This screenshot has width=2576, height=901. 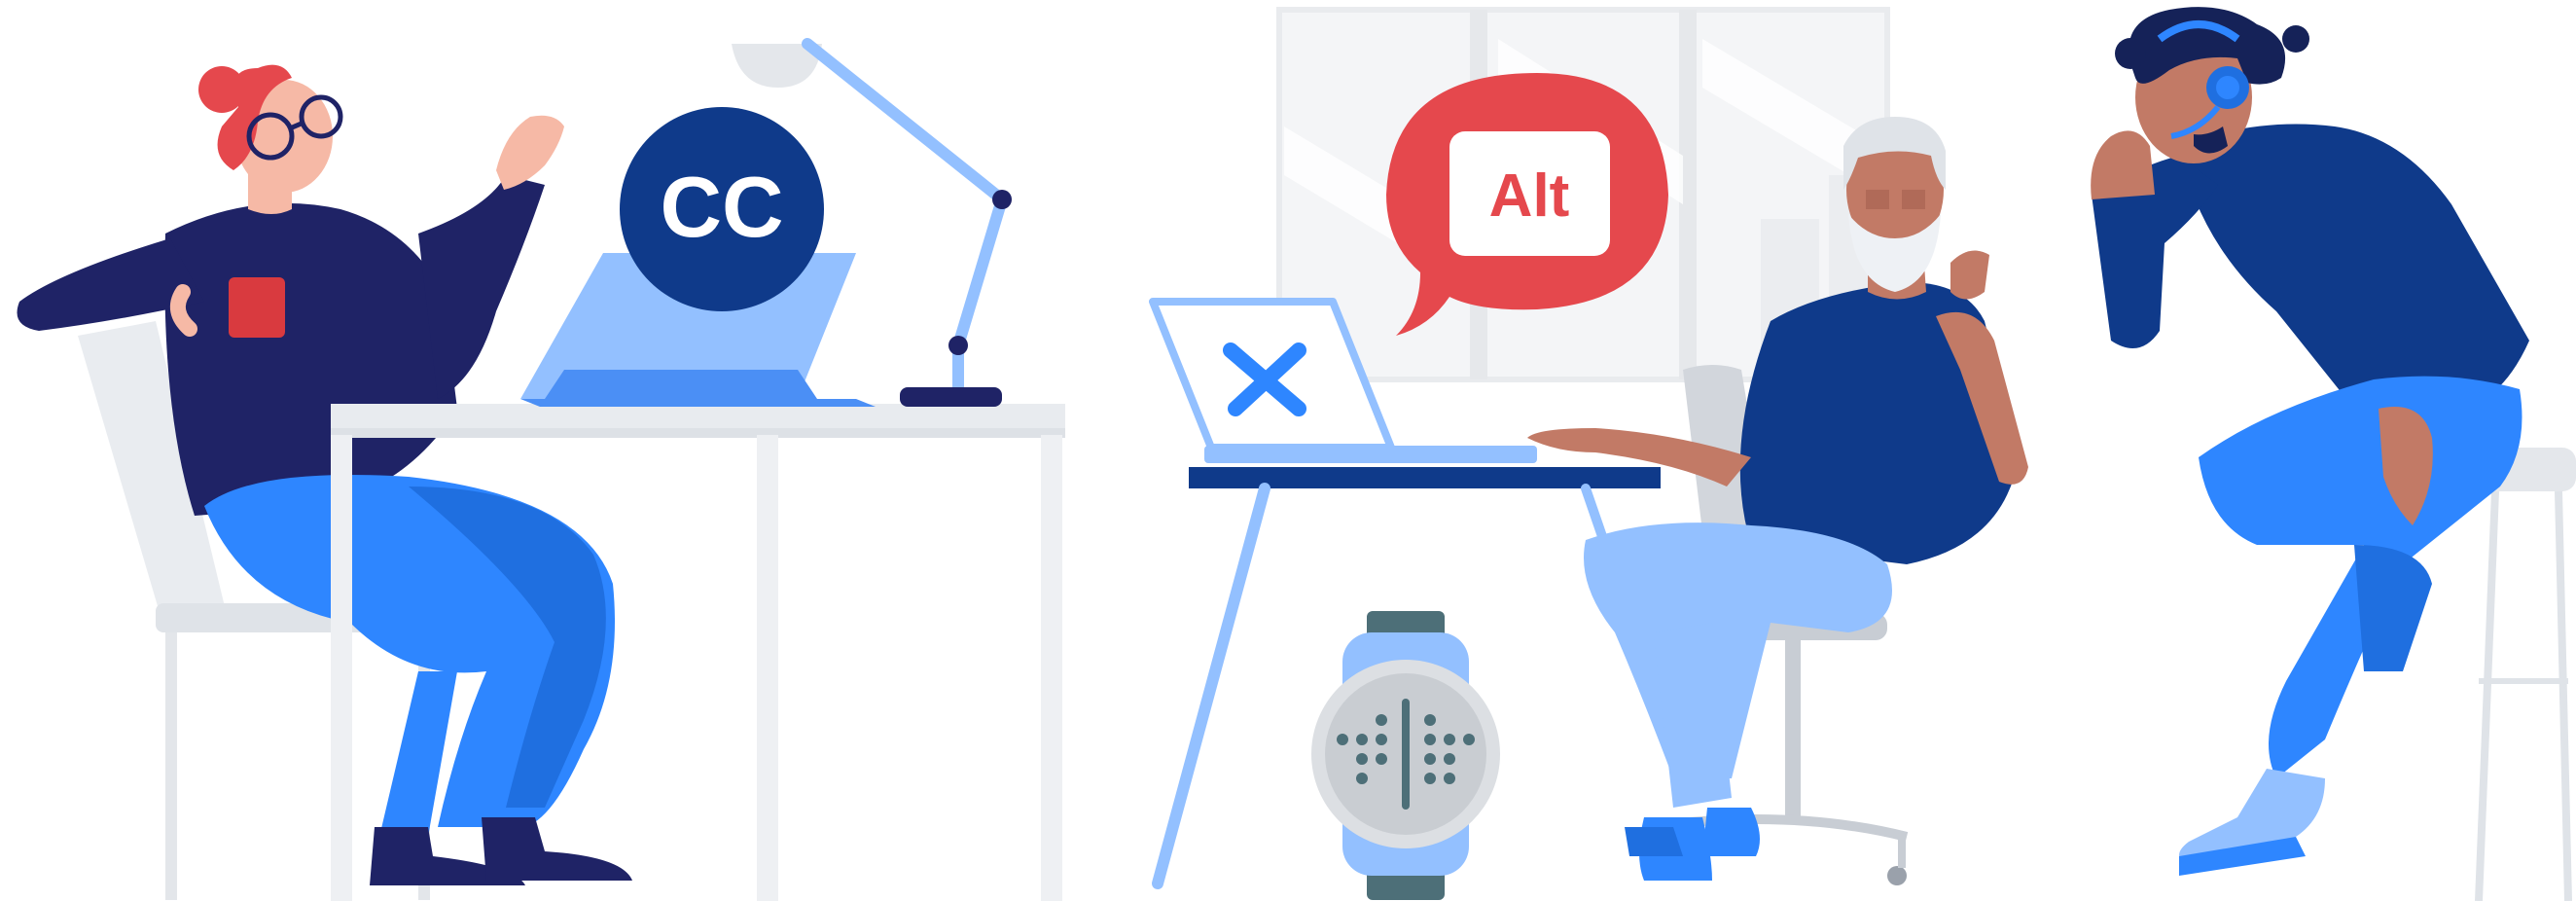 I want to click on mug-icon, so click(x=257, y=307).